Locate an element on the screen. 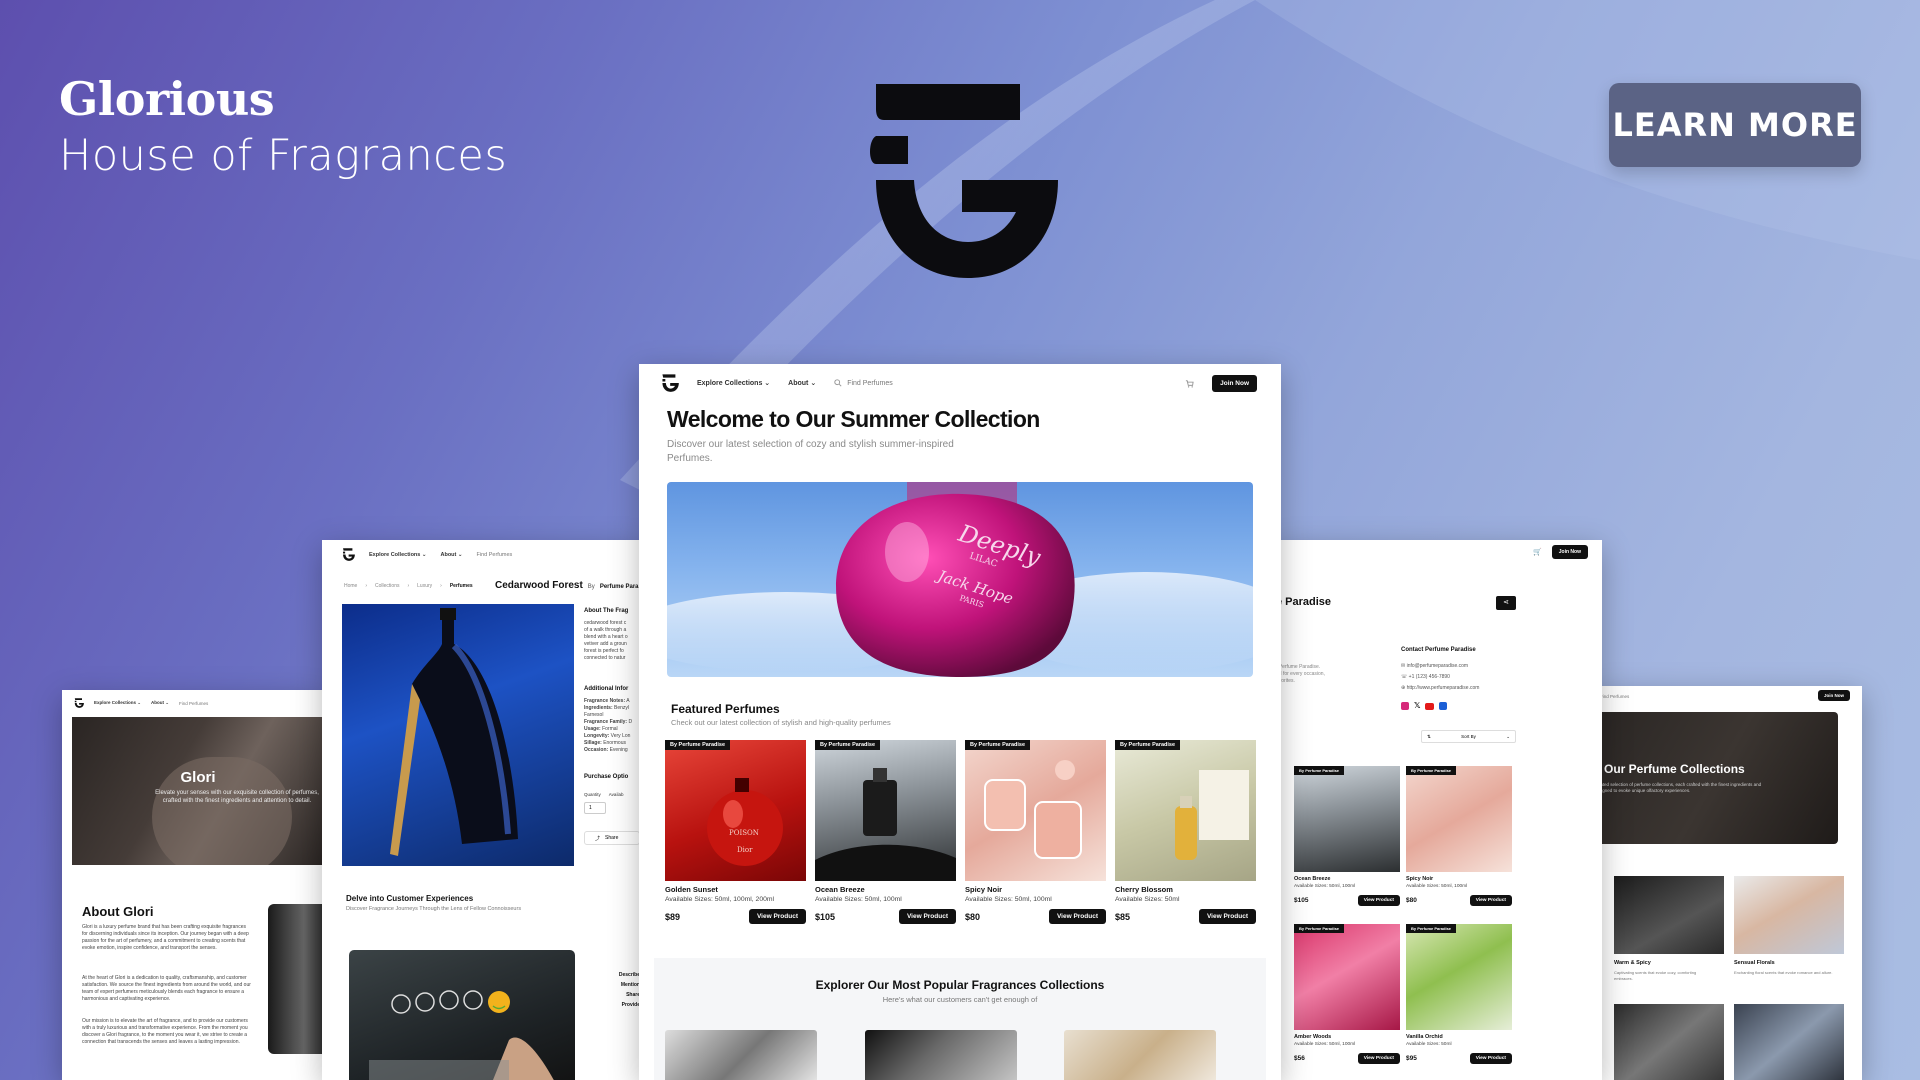 This screenshot has height=1080, width=1920. experience-image is located at coordinates (462, 1015).